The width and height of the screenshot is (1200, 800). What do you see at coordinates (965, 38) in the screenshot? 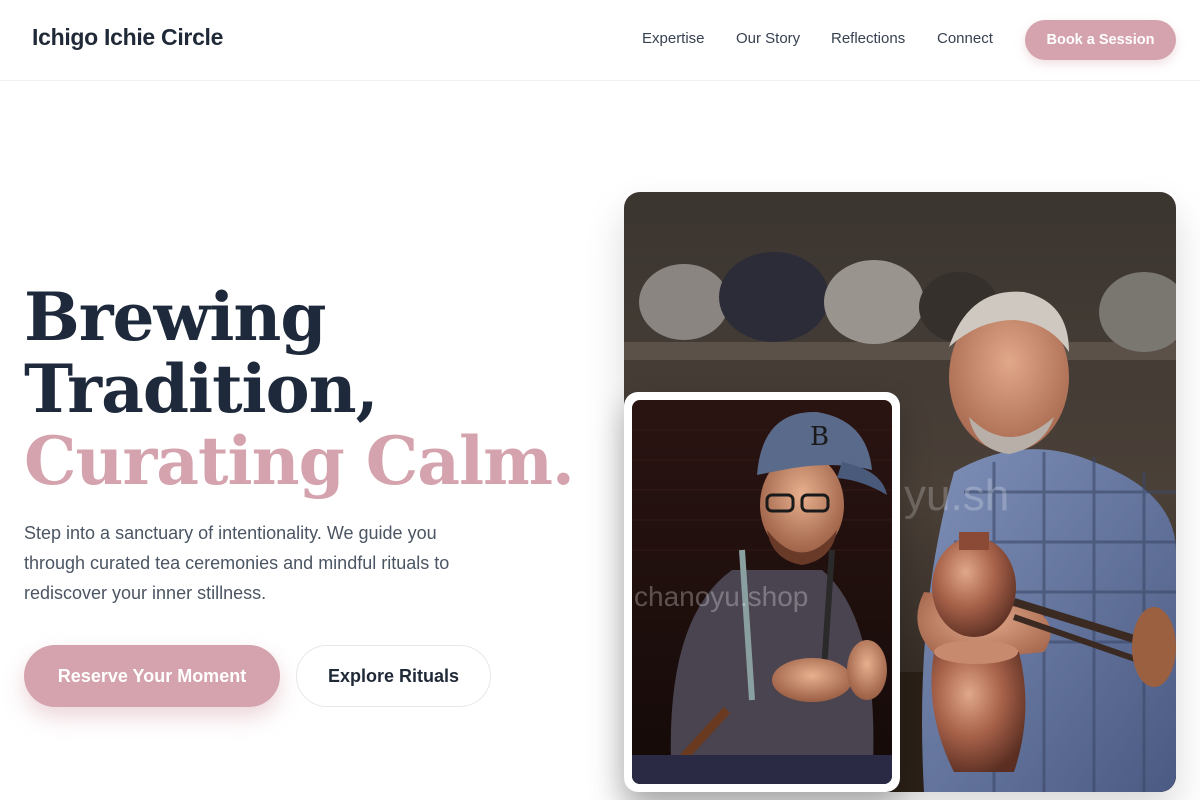
I see `nav-link-connect: Connect` at bounding box center [965, 38].